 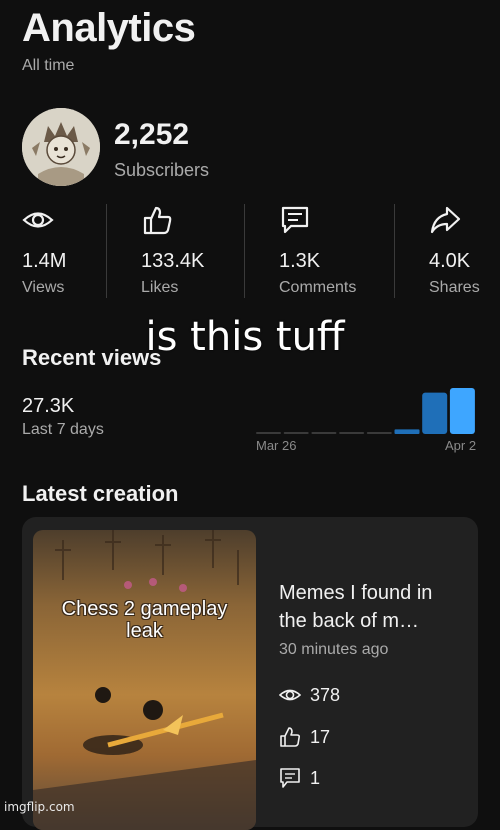 What do you see at coordinates (276, 445) in the screenshot?
I see `x-tick-label-start: Mar 26` at bounding box center [276, 445].